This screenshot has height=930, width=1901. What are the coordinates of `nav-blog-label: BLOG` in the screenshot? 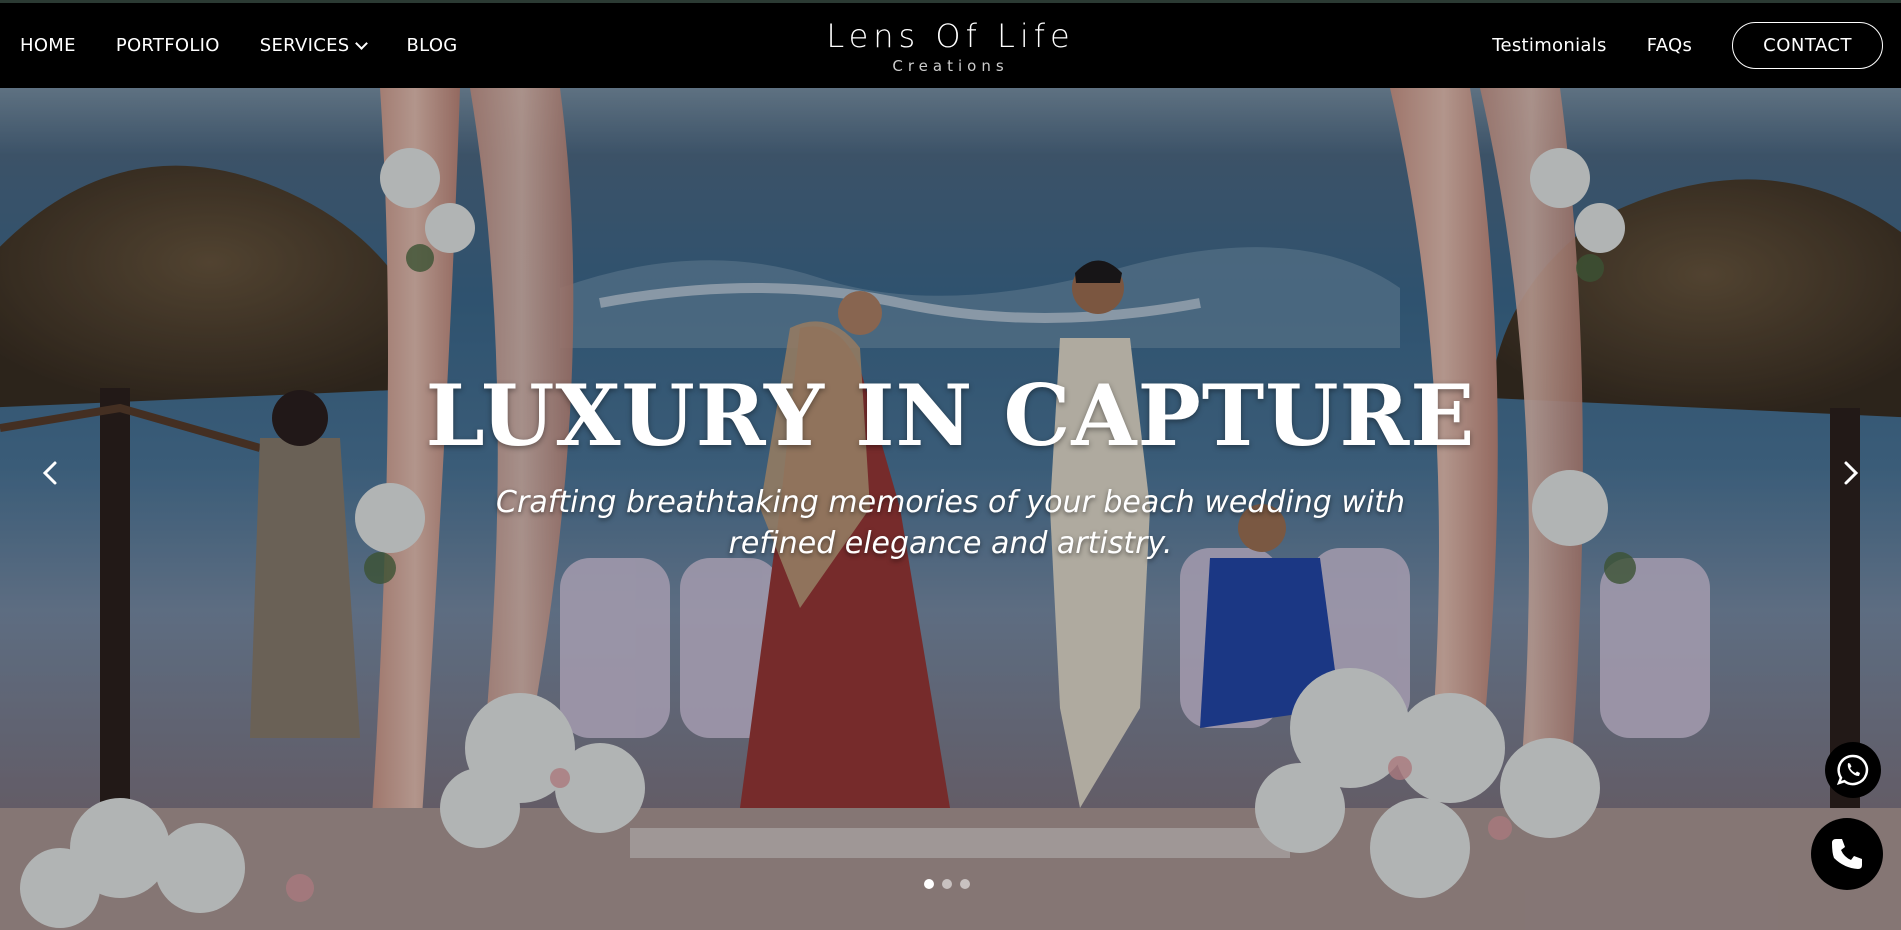 It's located at (432, 45).